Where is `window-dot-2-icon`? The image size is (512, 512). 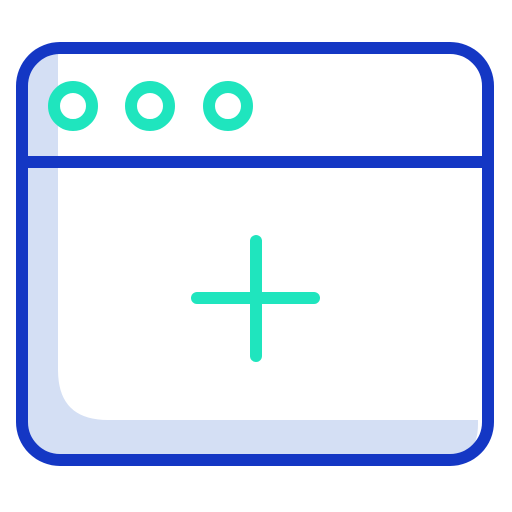
window-dot-2-icon is located at coordinates (150, 106).